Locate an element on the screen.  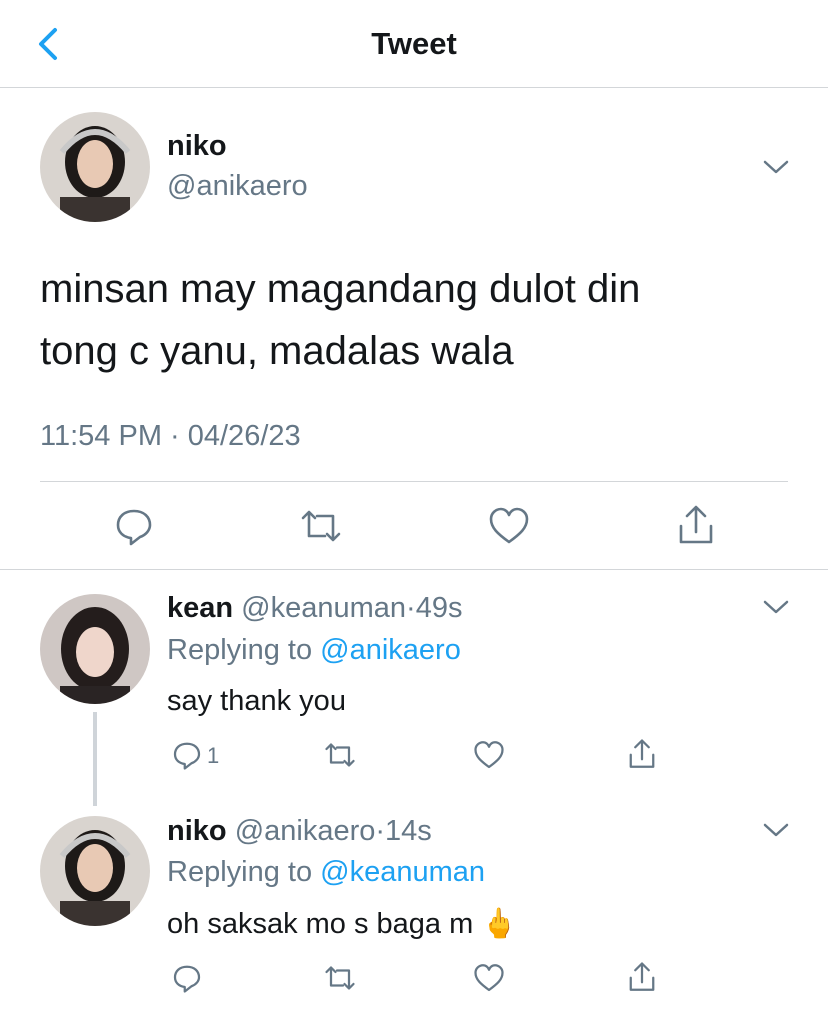
reply-header: niko @anikaero·14s is located at coordinates (299, 831).